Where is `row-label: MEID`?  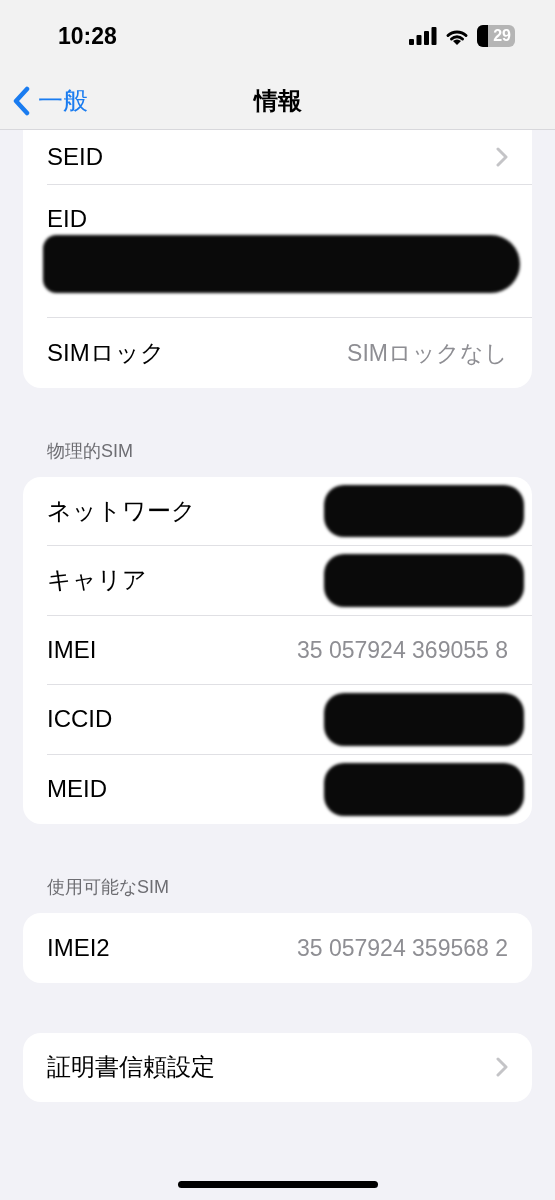 row-label: MEID is located at coordinates (77, 789).